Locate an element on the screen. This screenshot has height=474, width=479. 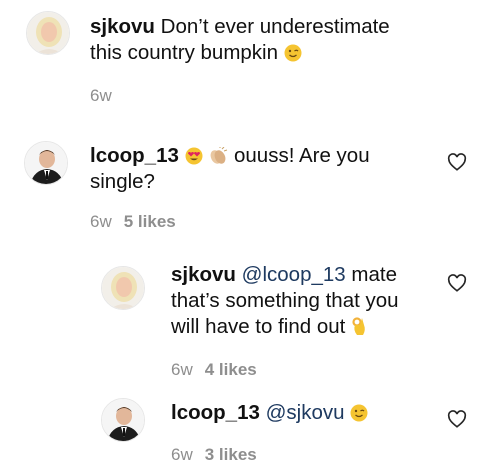
comment-2-likes: 5 likes is located at coordinates (150, 221).